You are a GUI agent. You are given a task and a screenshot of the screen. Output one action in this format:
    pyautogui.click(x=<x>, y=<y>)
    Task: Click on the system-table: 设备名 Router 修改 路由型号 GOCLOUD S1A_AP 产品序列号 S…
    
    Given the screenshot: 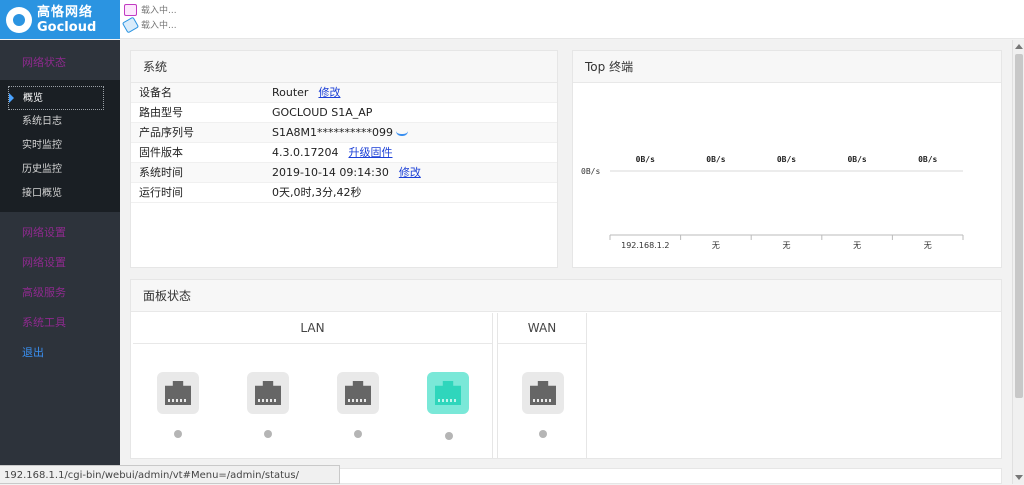 What is the action you would take?
    pyautogui.click(x=344, y=143)
    